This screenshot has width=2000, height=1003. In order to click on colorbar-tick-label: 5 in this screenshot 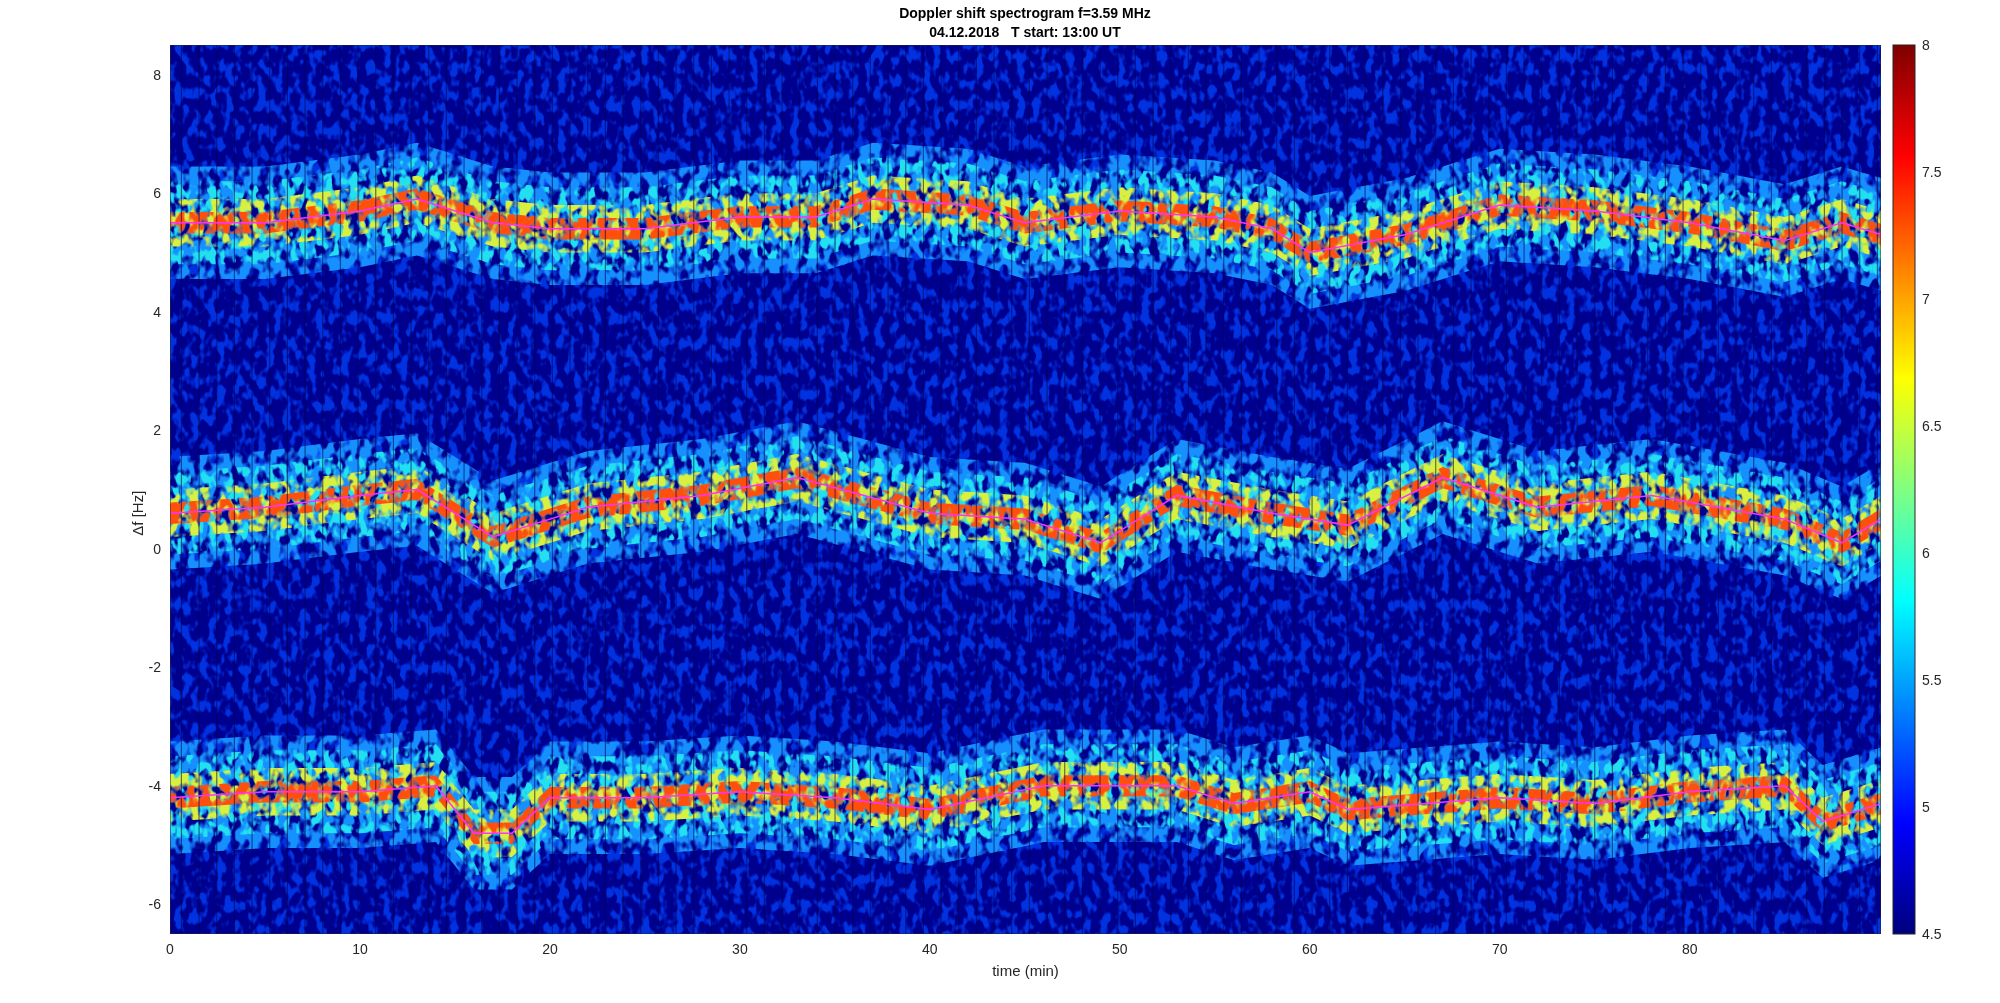, I will do `click(1926, 807)`.